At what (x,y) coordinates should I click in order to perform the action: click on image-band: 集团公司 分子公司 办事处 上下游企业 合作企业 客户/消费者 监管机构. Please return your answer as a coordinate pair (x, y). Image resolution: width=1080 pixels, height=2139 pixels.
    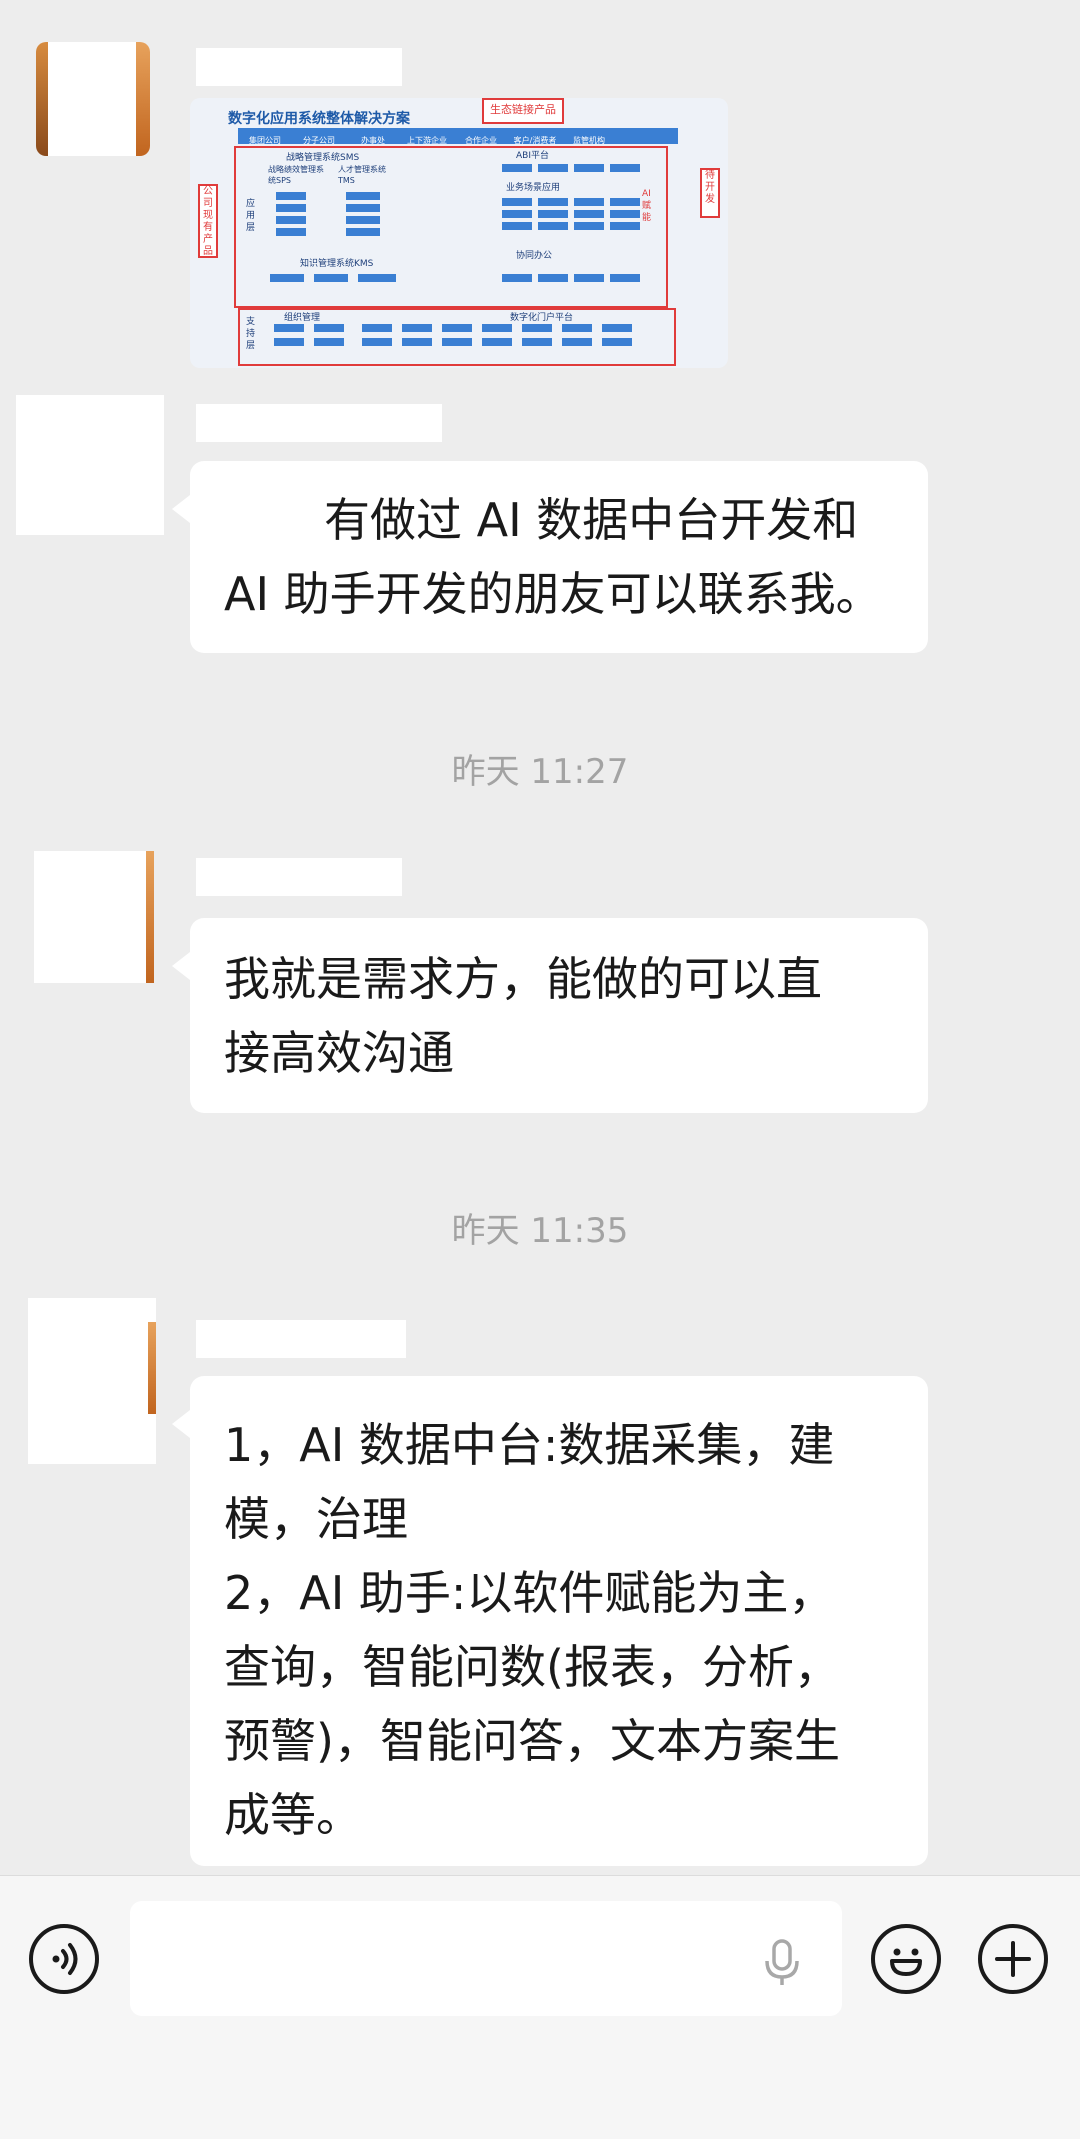
    Looking at the image, I should click on (458, 136).